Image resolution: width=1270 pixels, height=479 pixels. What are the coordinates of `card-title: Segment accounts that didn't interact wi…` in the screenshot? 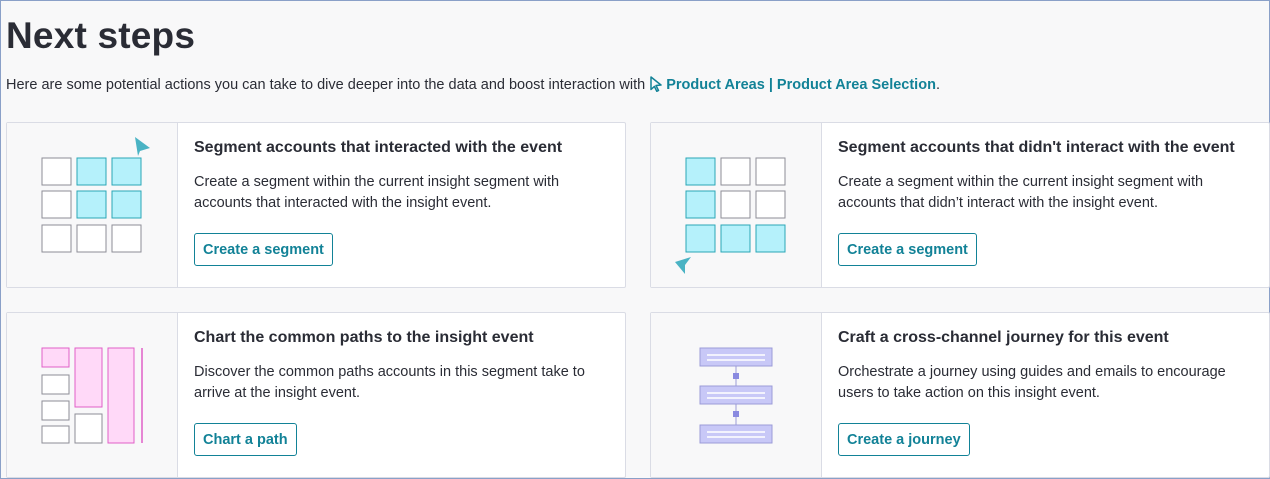 It's located at (1036, 147).